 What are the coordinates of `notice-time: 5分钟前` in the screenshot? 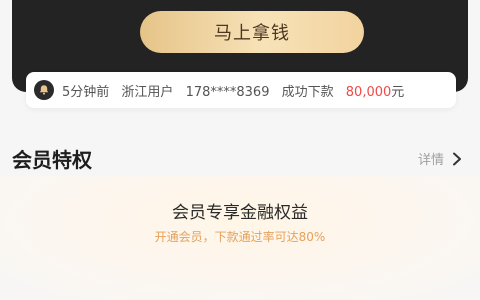 It's located at (86, 92).